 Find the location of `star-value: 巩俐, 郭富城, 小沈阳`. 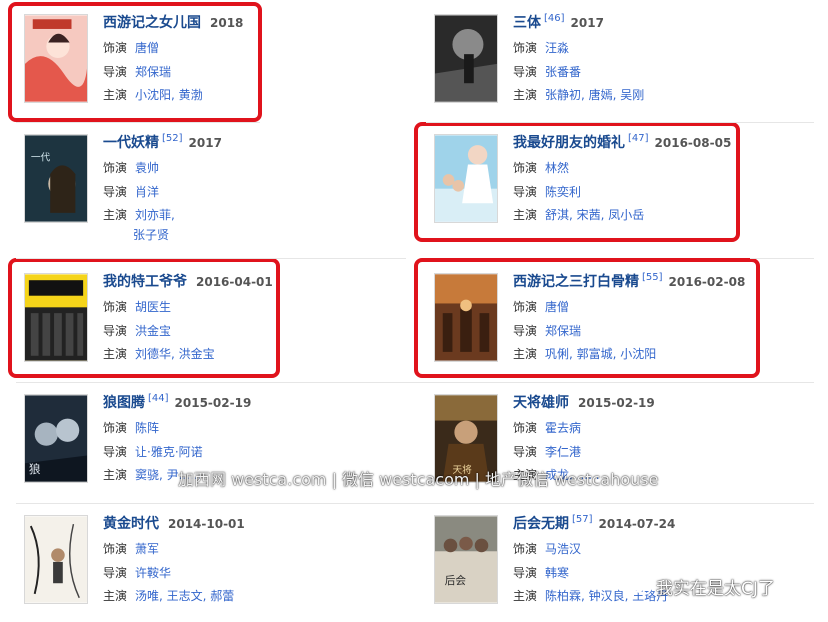

star-value: 巩俐, 郭富城, 小沈阳 is located at coordinates (600, 354).